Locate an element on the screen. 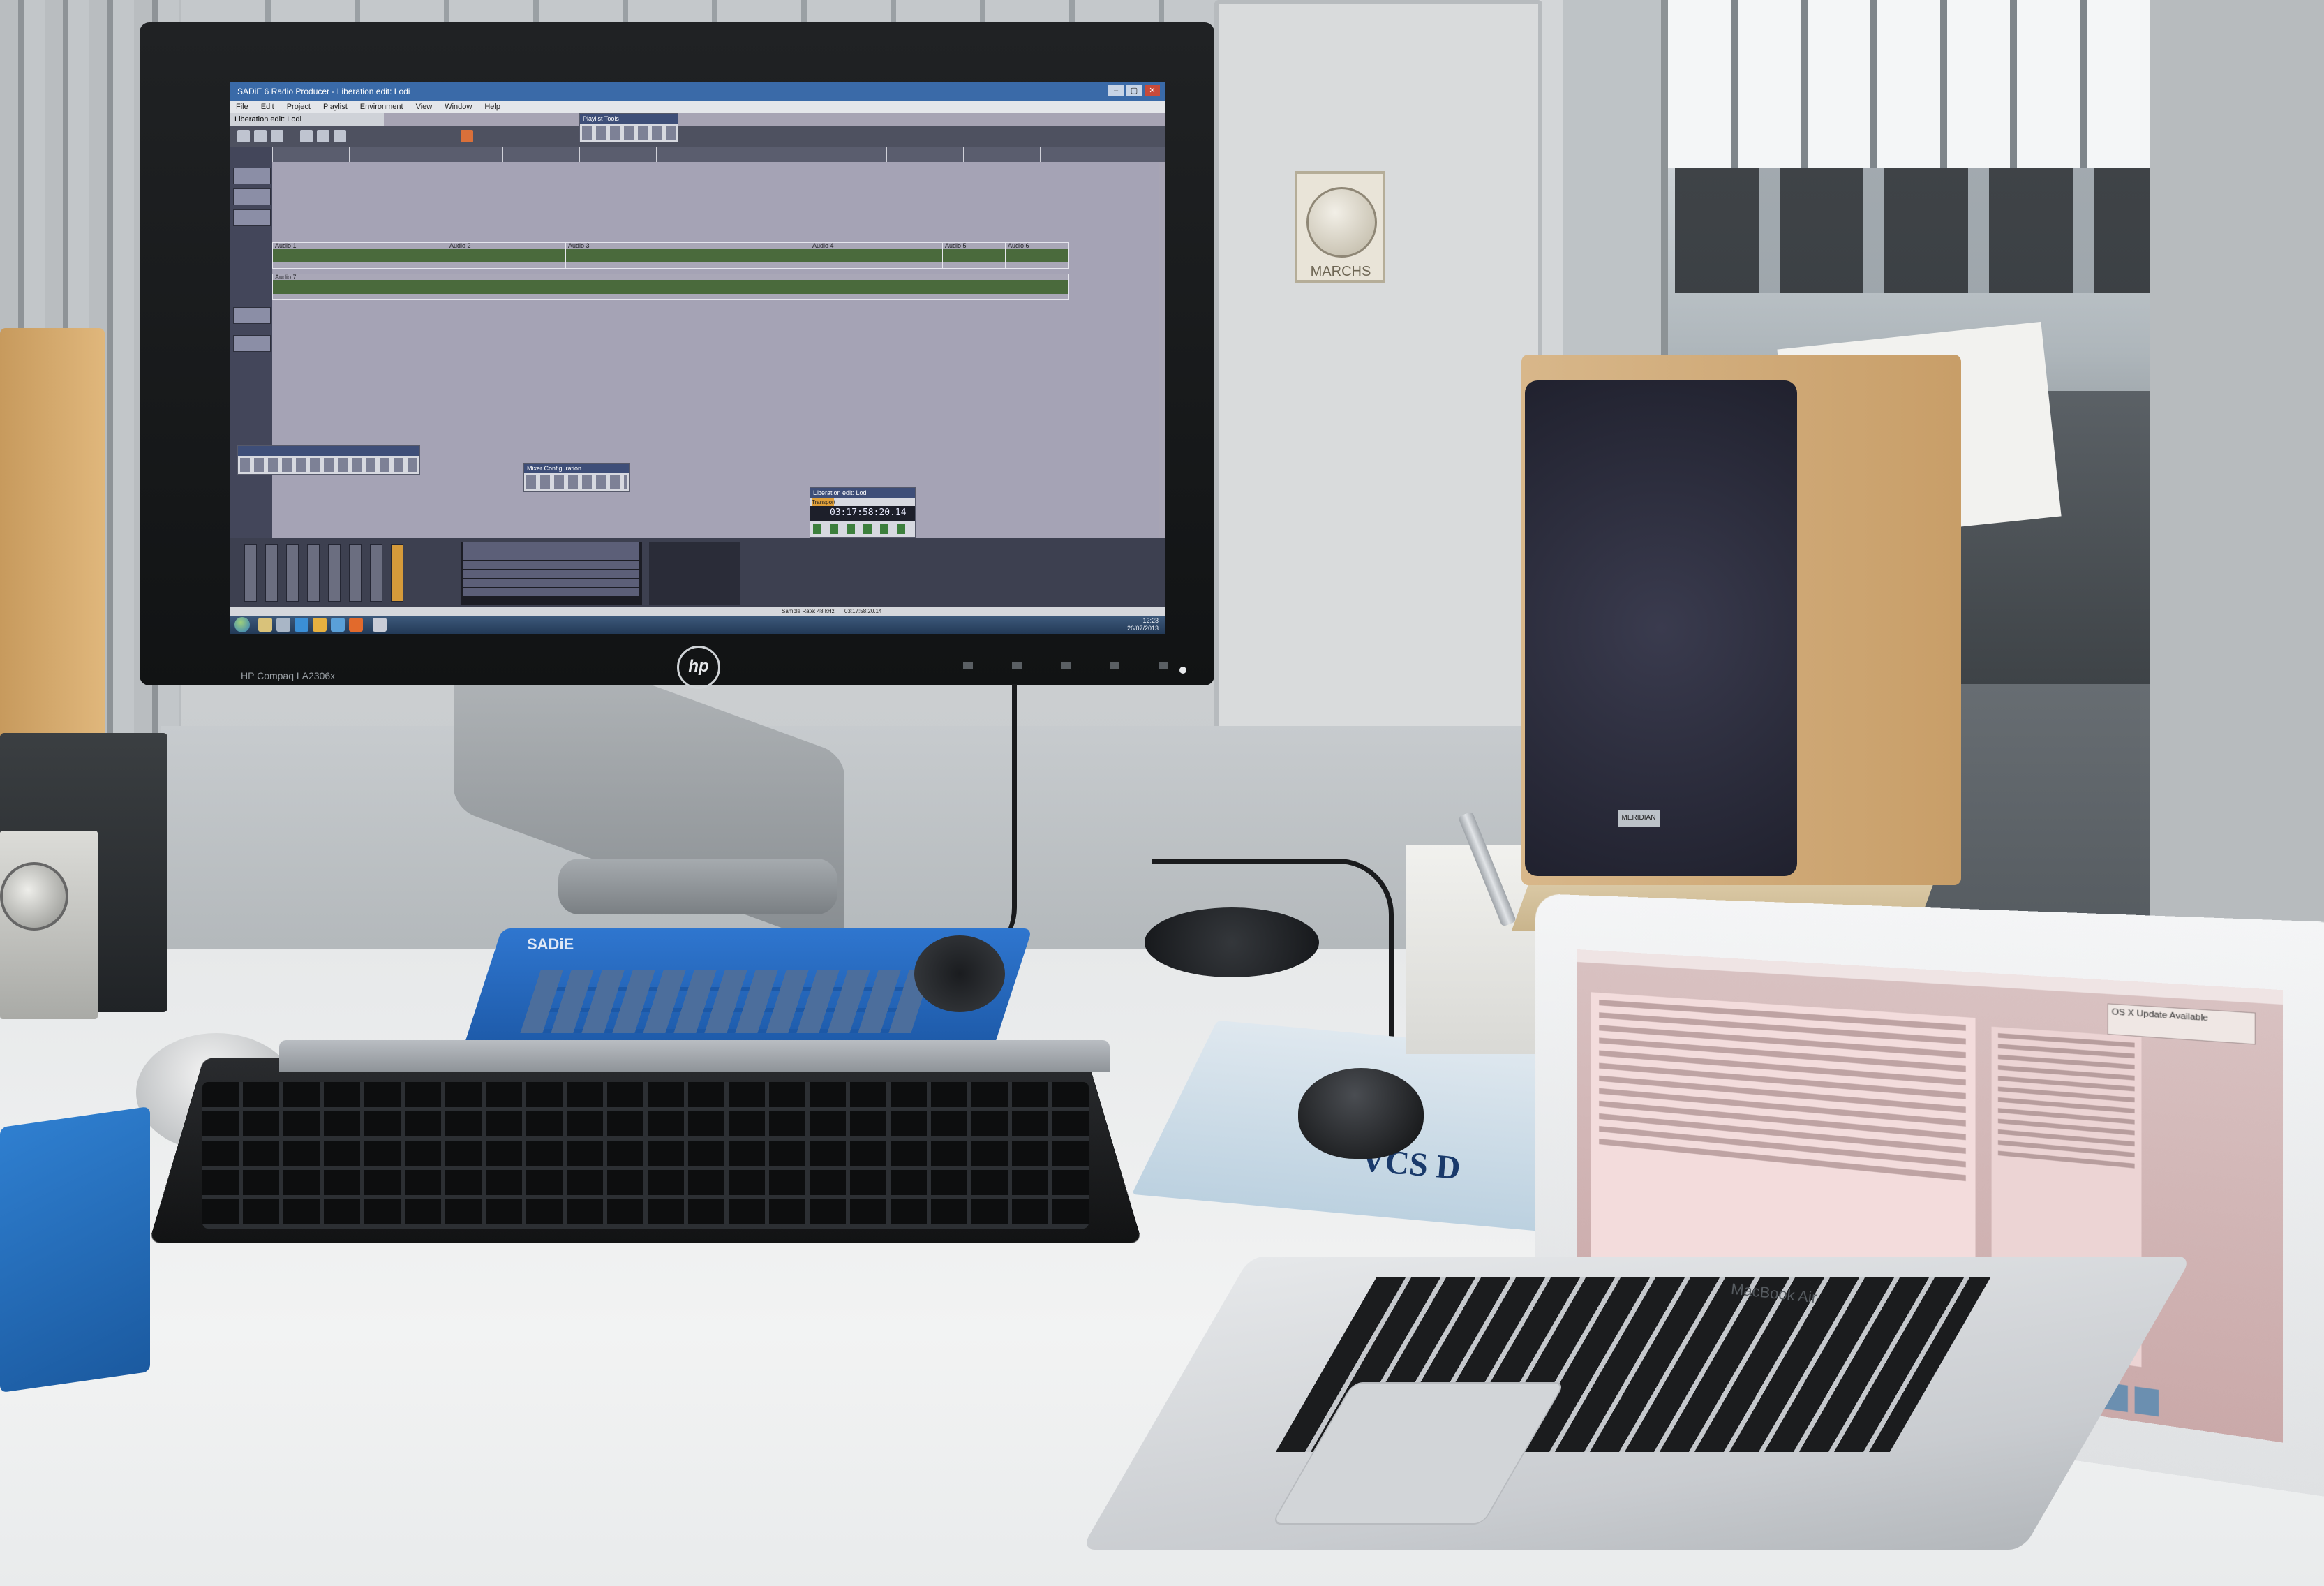 This screenshot has height=1586, width=2324. controller-label: SADiE is located at coordinates (550, 944).